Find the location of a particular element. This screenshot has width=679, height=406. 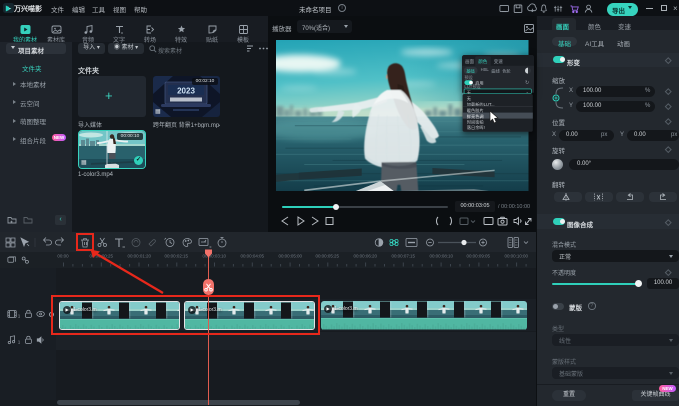

svg-text: 2023 is located at coordinates (186, 91).